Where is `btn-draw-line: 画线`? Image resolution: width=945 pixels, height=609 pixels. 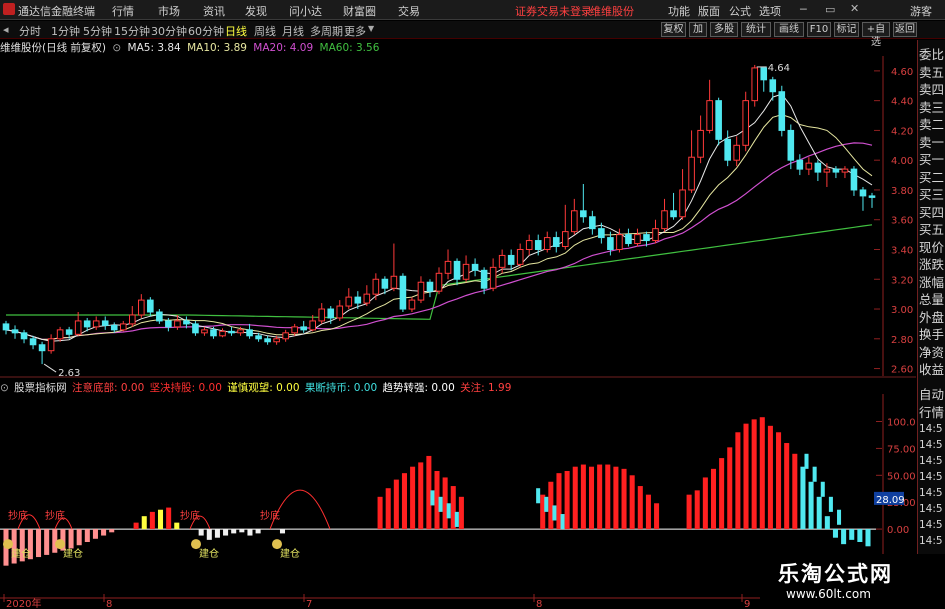
btn-draw-line: 画线 is located at coordinates (789, 29).